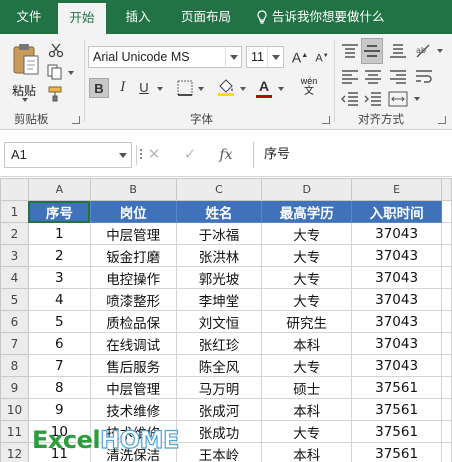 The width and height of the screenshot is (452, 462). What do you see at coordinates (399, 99) in the screenshot?
I see `merge-center-icon` at bounding box center [399, 99].